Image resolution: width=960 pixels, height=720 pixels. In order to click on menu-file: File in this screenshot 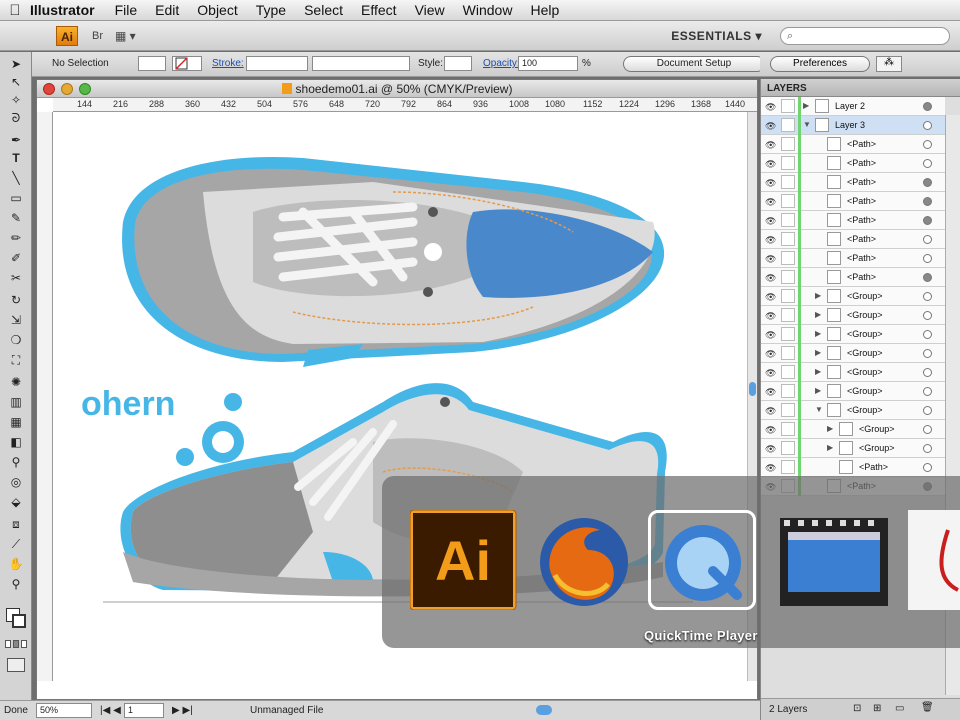, I will do `click(126, 10)`.